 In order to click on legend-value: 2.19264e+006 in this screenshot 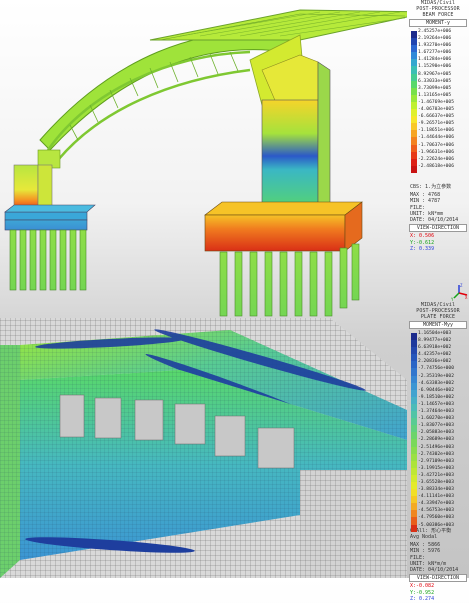, I will do `click(435, 39)`.